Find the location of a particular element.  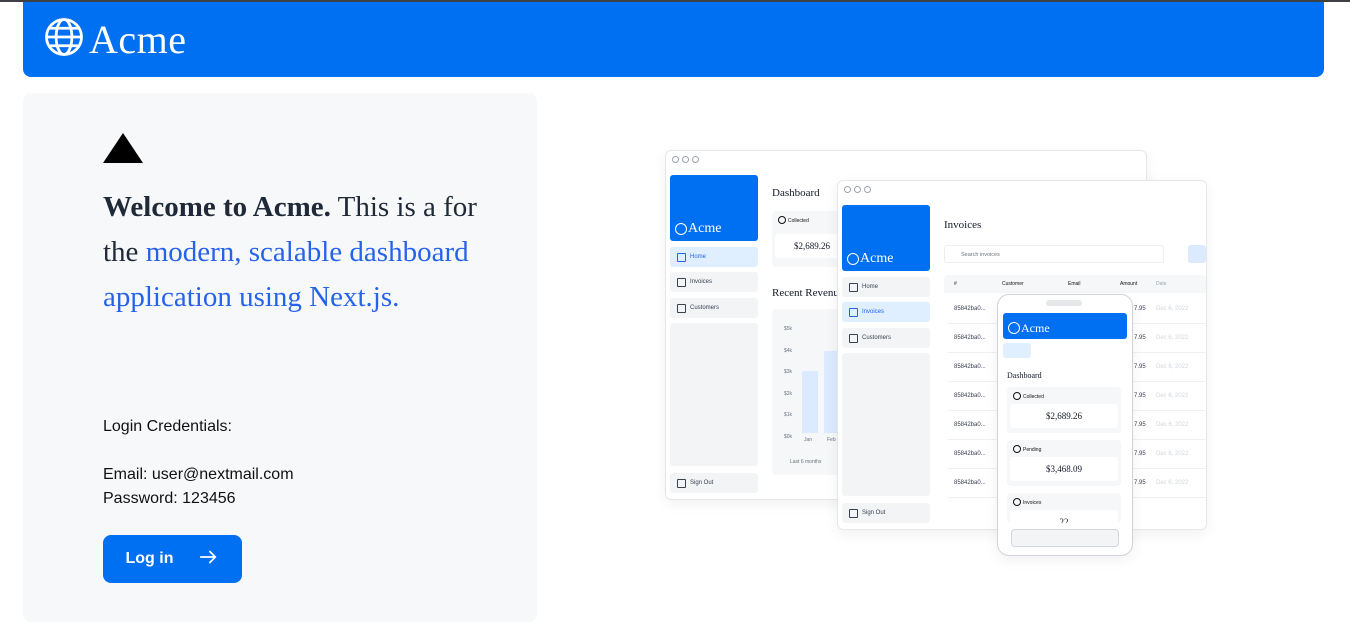

mock-invoices-title: Invoices is located at coordinates (963, 225).